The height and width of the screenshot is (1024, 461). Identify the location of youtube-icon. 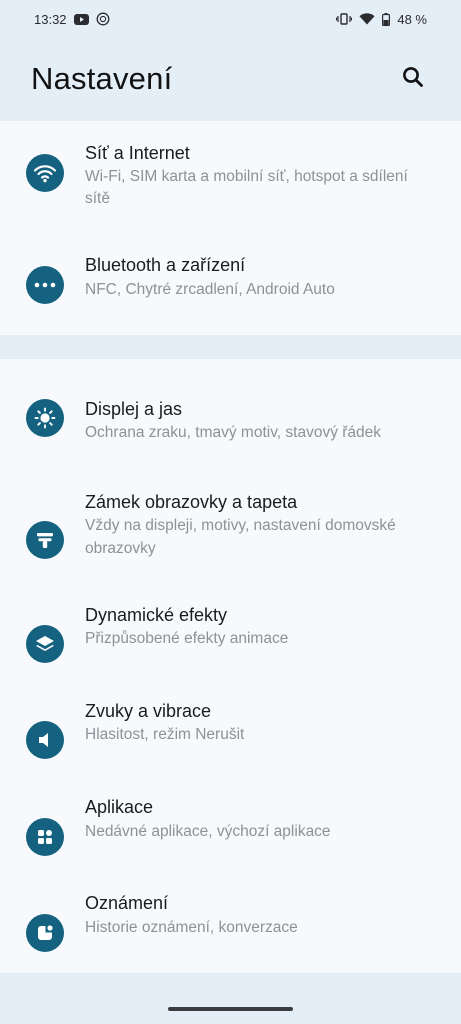
(81, 19).